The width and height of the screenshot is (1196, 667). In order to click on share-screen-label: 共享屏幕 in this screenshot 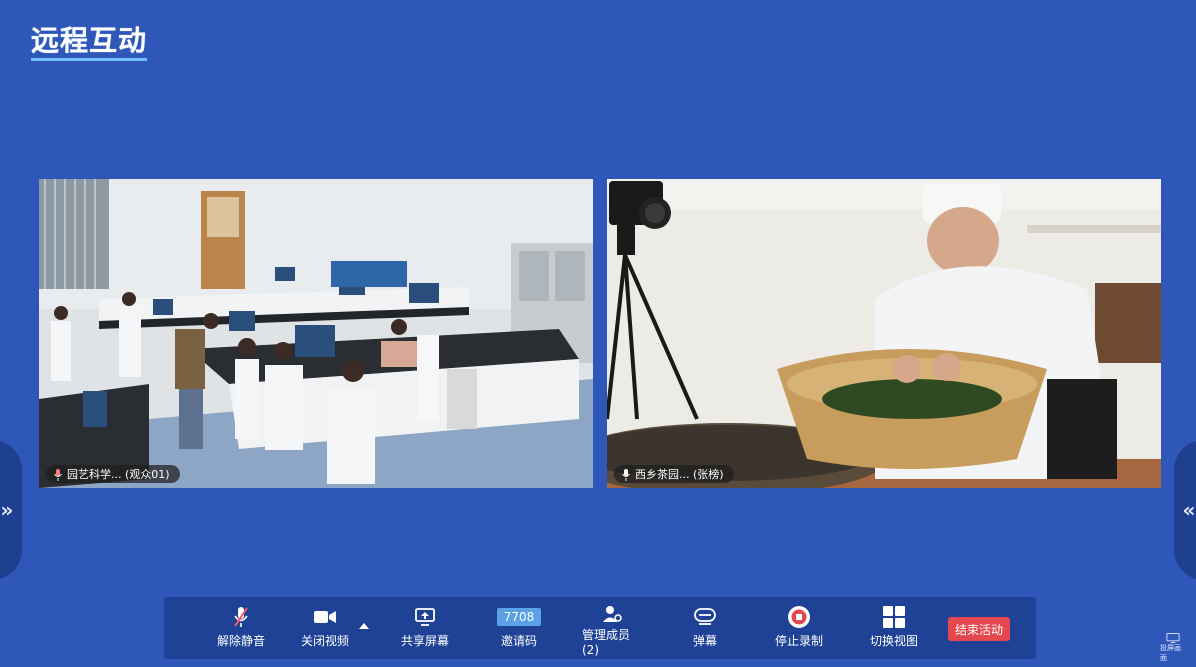, I will do `click(424, 641)`.